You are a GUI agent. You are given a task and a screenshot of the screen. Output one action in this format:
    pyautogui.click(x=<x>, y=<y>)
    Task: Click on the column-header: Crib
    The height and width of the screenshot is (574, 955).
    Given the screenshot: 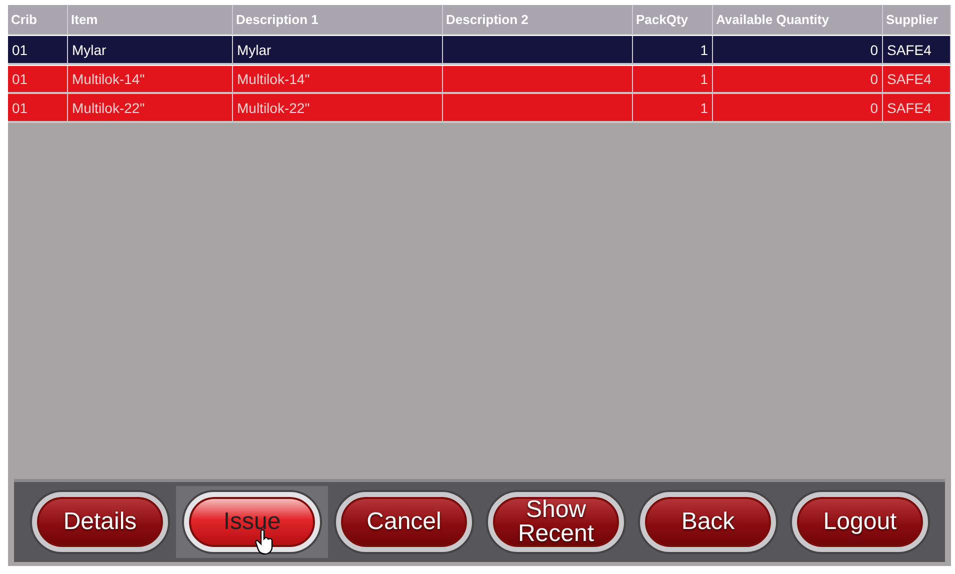 What is the action you would take?
    pyautogui.click(x=38, y=19)
    